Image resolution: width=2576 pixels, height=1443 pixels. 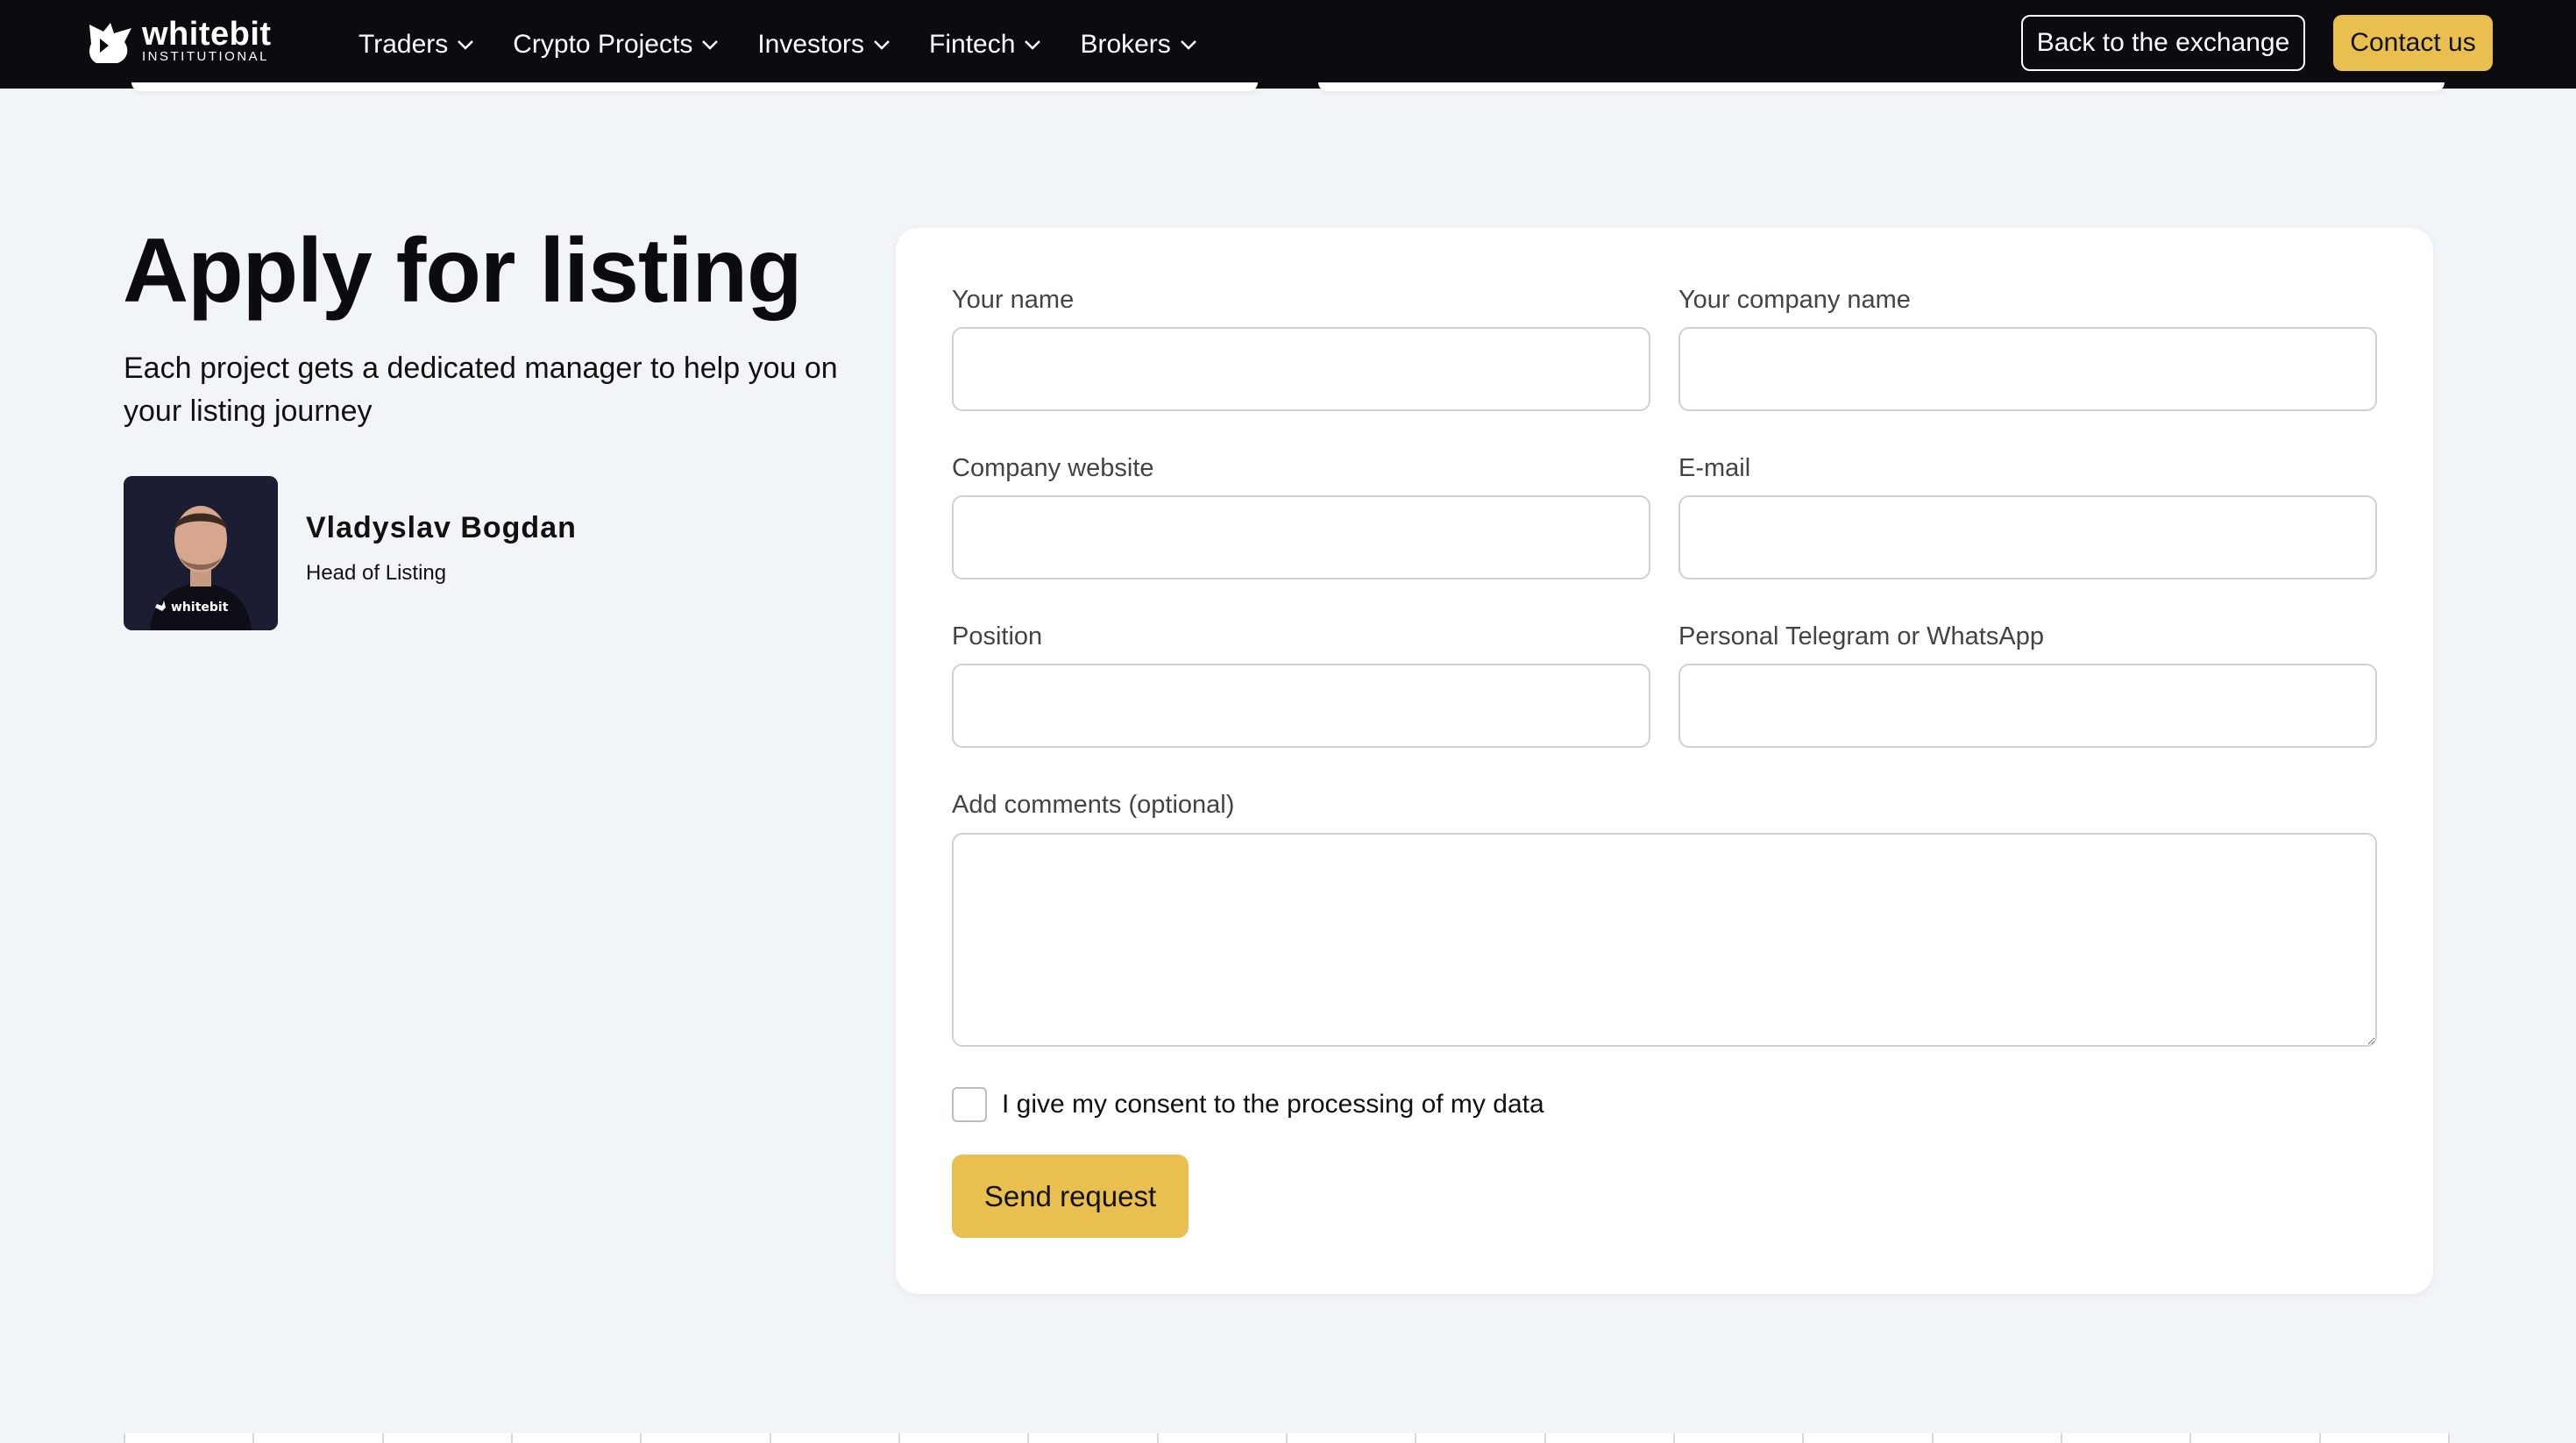 I want to click on company-website-input, so click(x=1301, y=537).